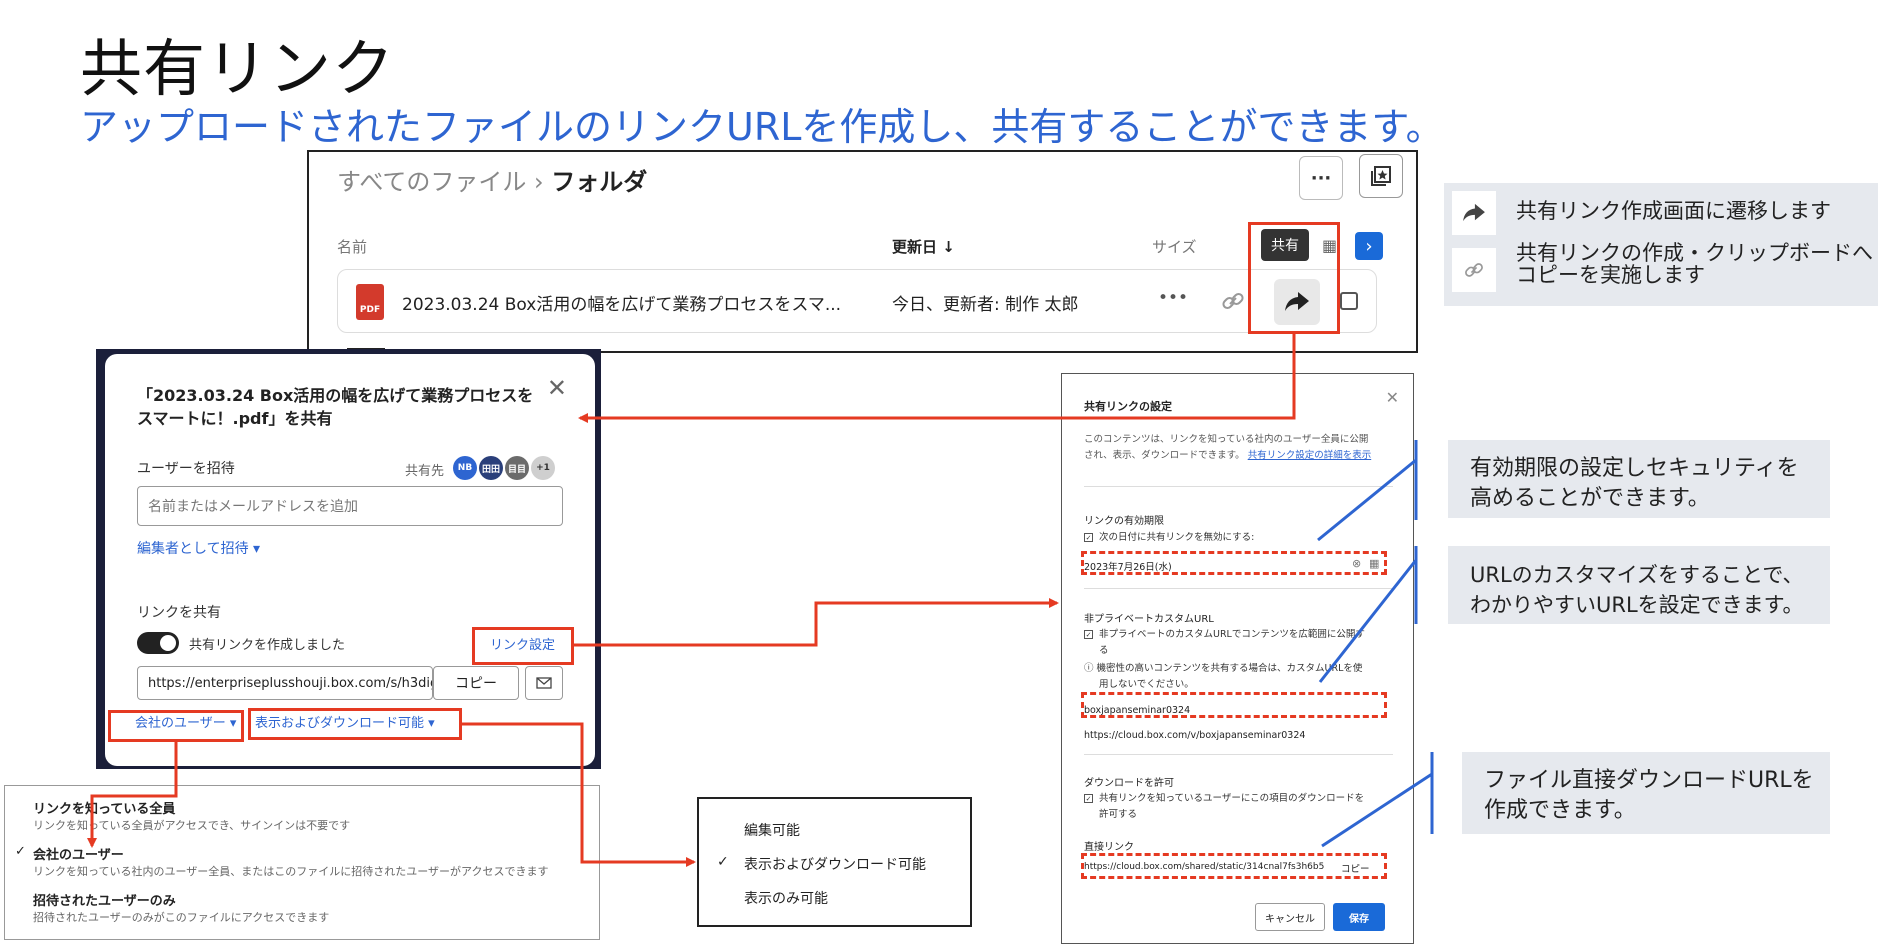 The width and height of the screenshot is (1886, 944). I want to click on breadcrumb: すべてのファイル › フォルダ, so click(492, 179).